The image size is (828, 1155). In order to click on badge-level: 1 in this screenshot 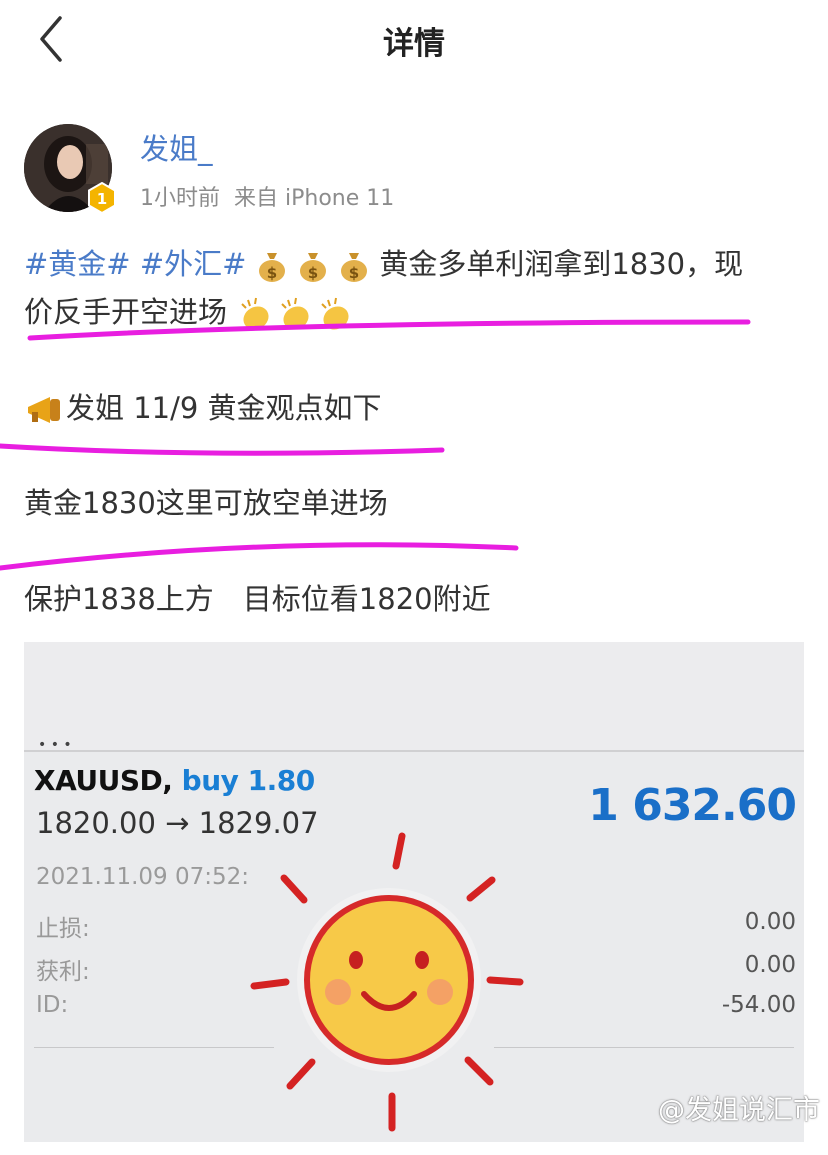, I will do `click(102, 199)`.